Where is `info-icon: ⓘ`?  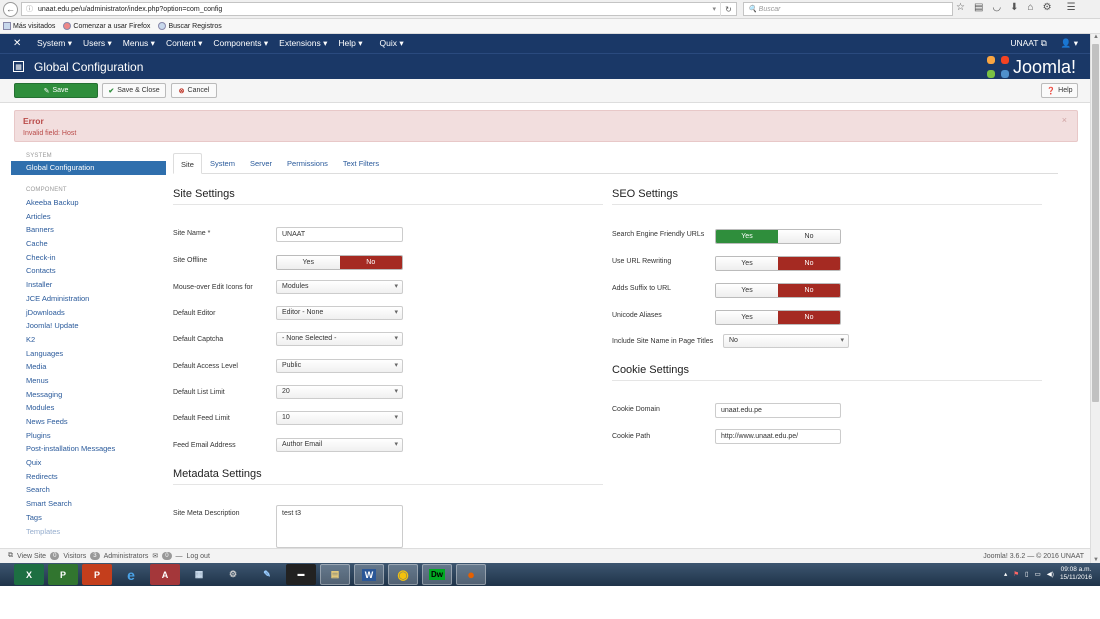
info-icon: ⓘ is located at coordinates (29, 9).